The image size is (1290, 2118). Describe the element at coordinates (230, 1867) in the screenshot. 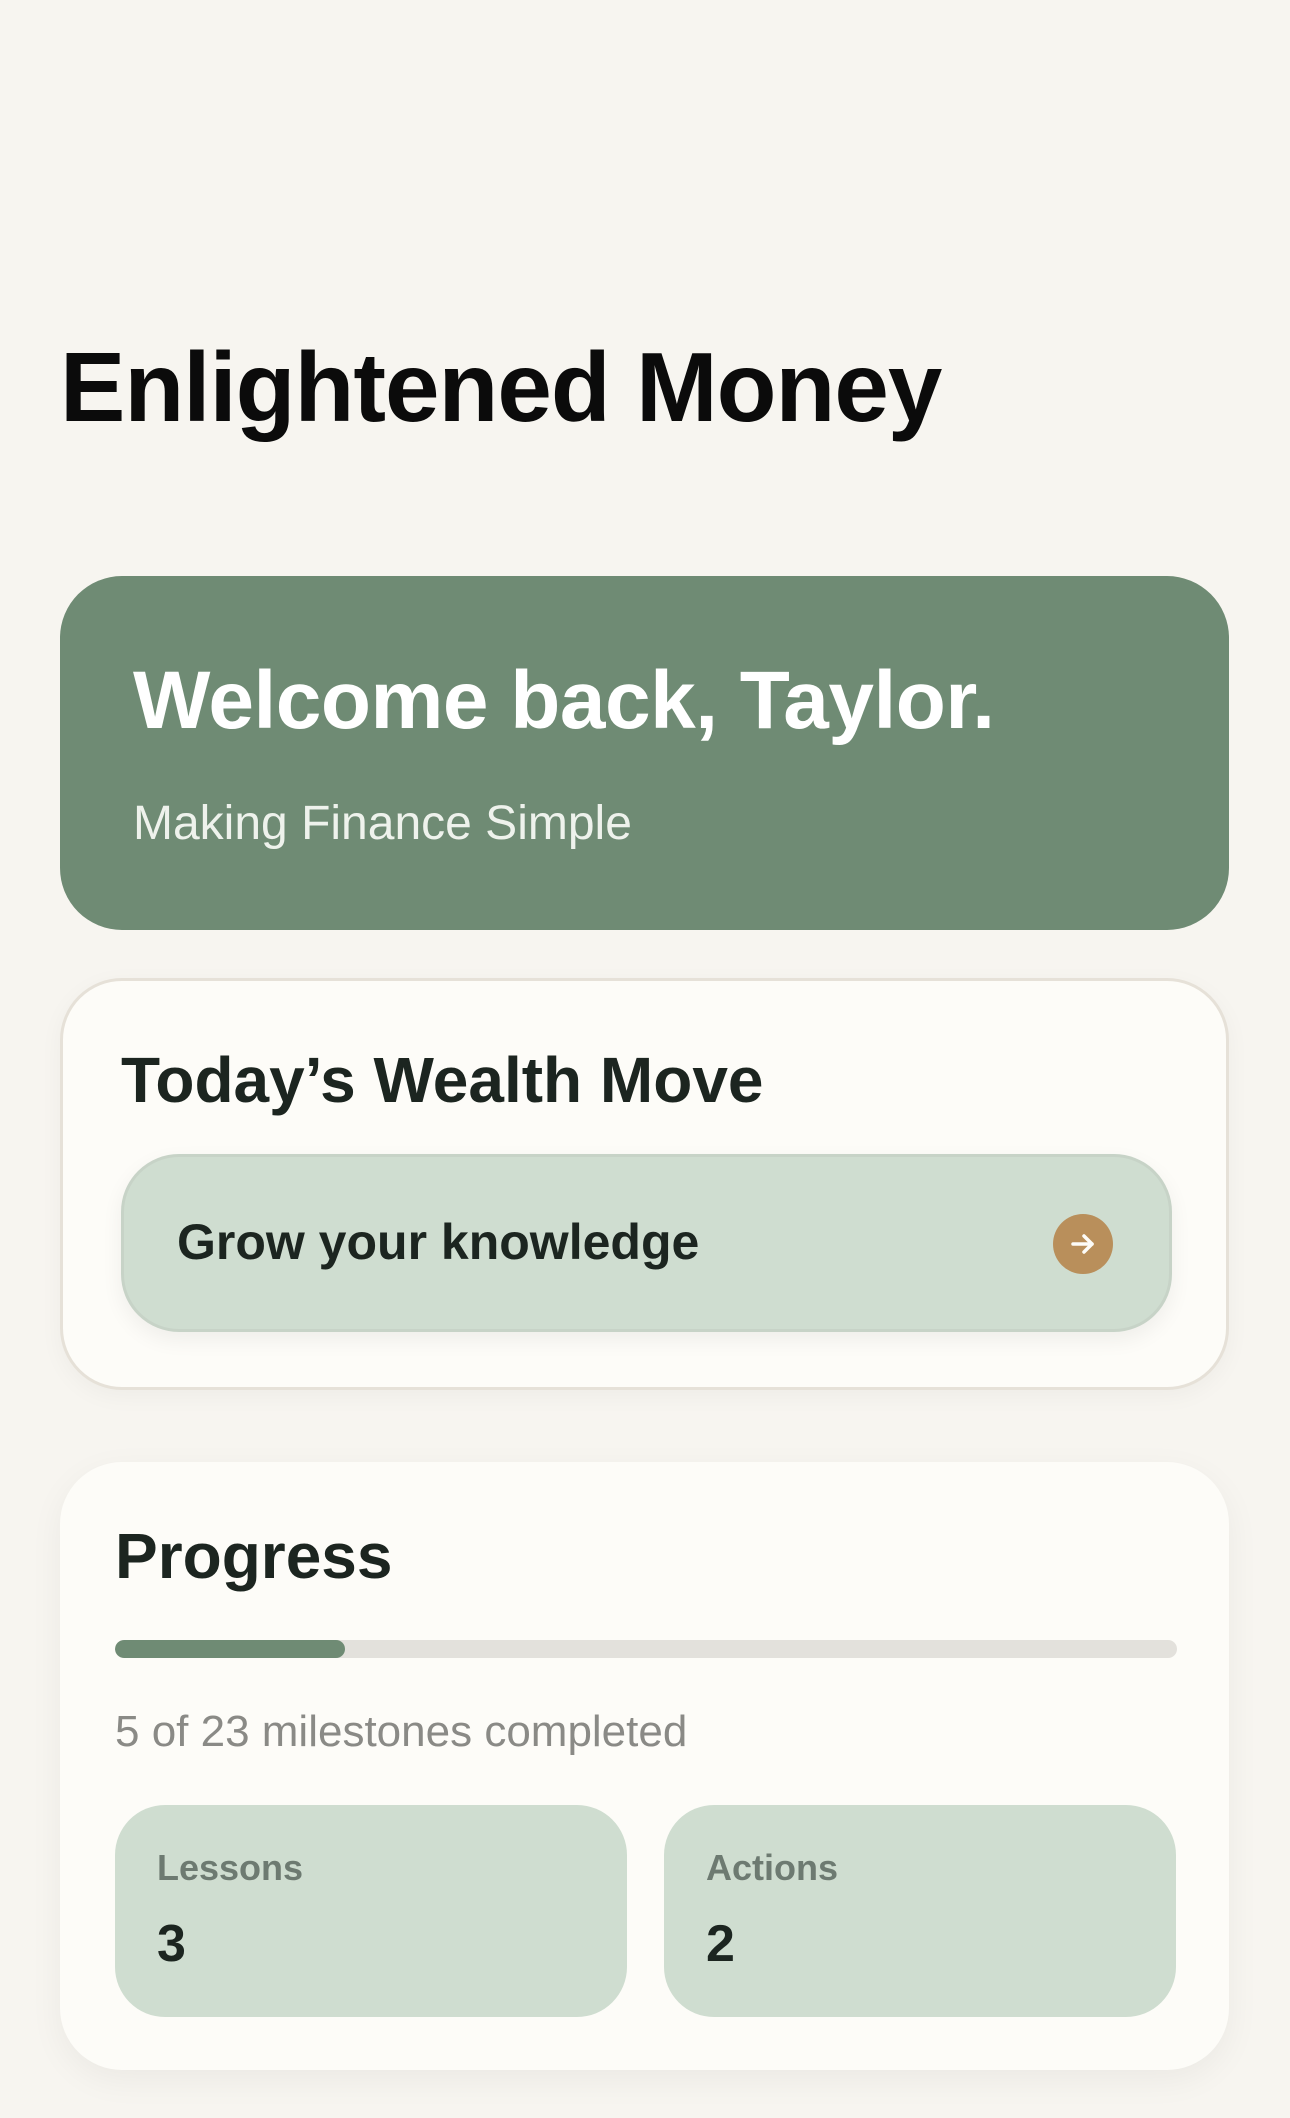

I see `stat-label: Lessons` at that location.